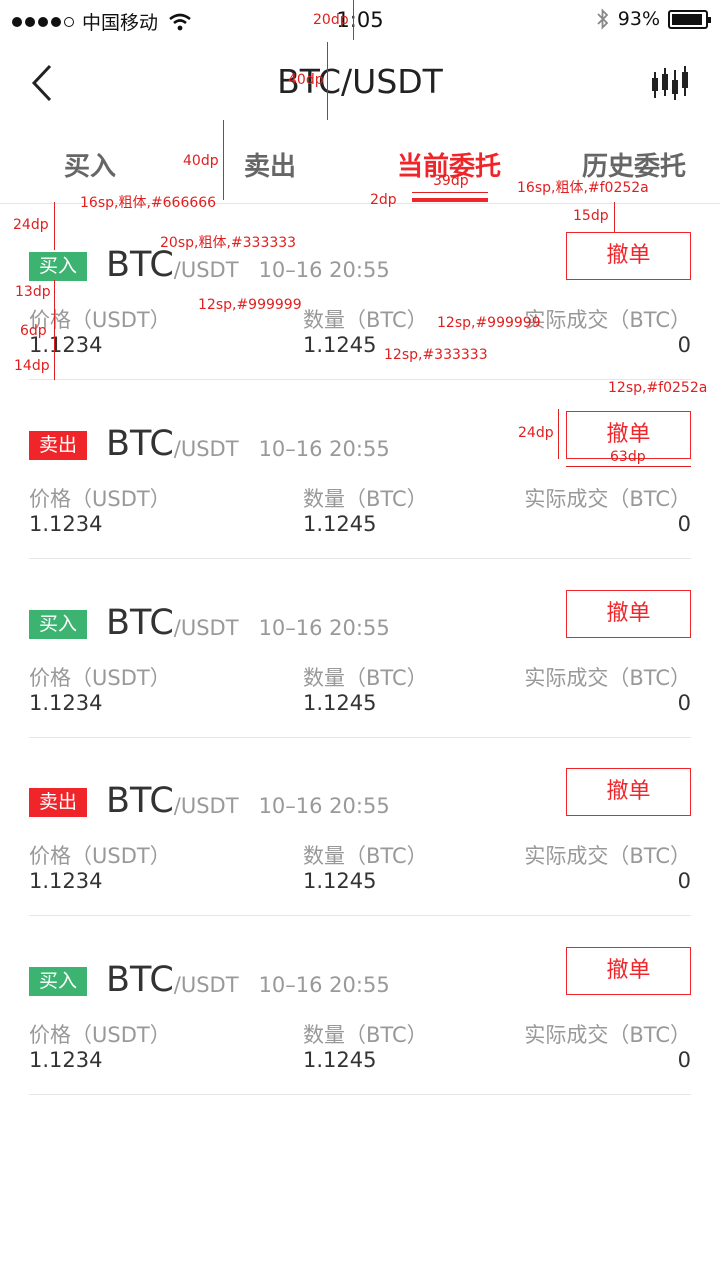  What do you see at coordinates (451, 181) in the screenshot?
I see `anno-indicator-width: 39dp` at bounding box center [451, 181].